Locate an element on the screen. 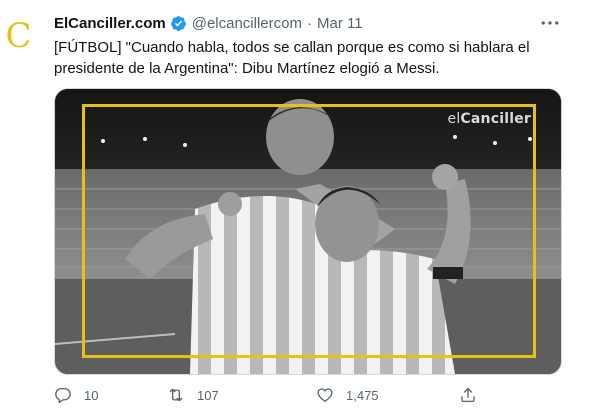  retweet-button: 107 is located at coordinates (193, 395).